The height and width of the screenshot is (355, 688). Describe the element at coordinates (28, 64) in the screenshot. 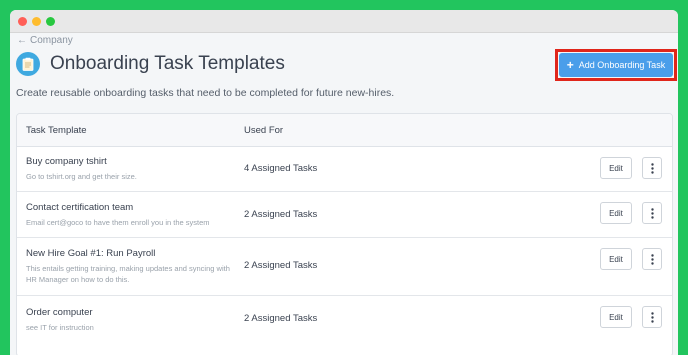

I see `clipboard-icon` at that location.